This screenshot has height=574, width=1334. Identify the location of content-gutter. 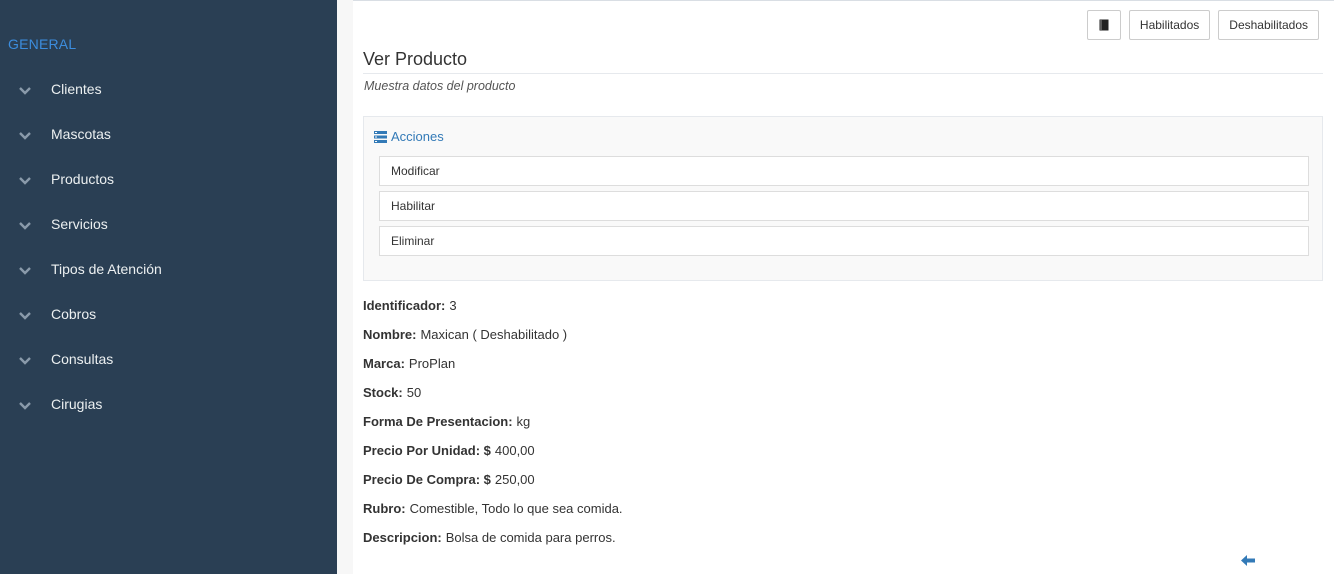
(345, 287).